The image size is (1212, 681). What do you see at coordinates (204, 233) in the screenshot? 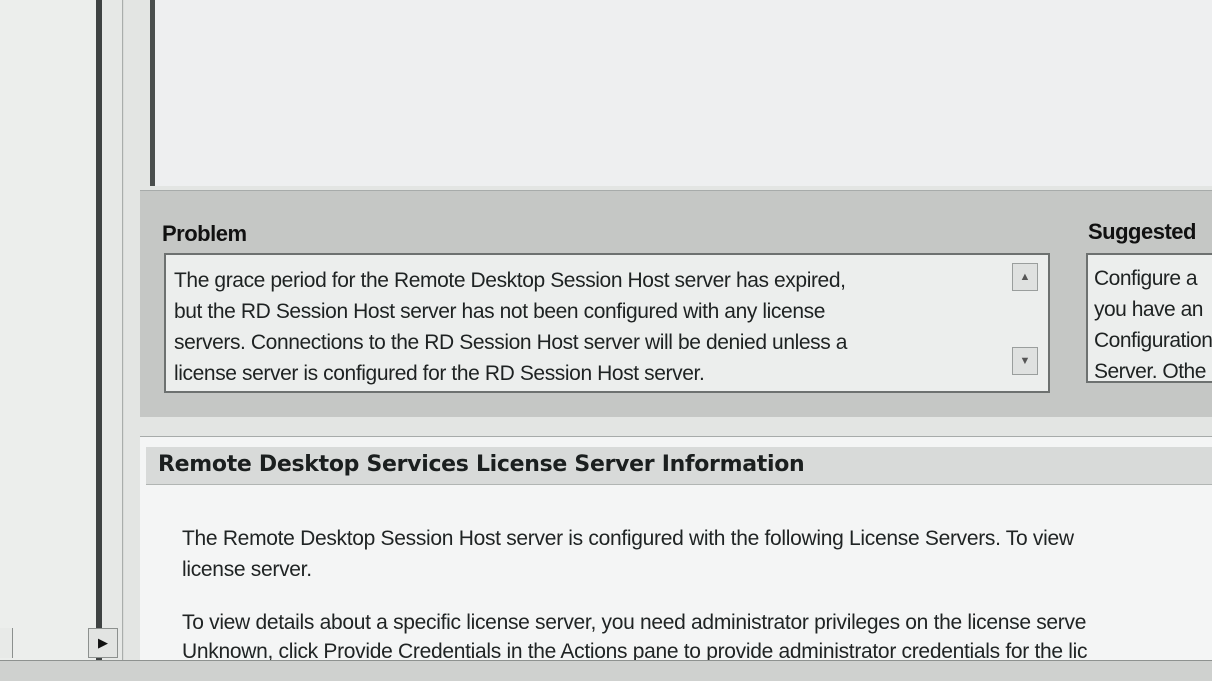
I see `problem-heading: Problem` at bounding box center [204, 233].